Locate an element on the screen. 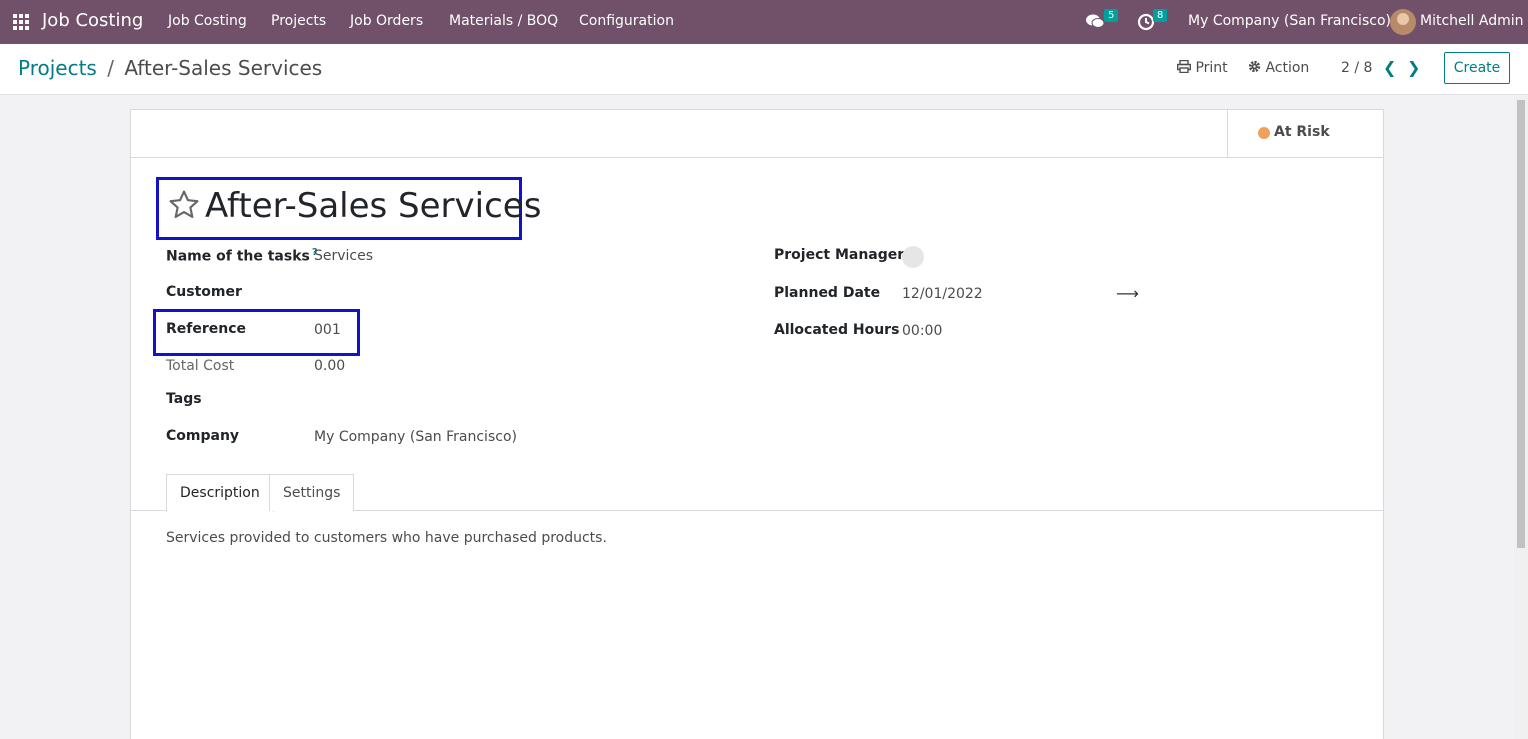 Image resolution: width=1528 pixels, height=739 pixels. action-button: Action is located at coordinates (1278, 68).